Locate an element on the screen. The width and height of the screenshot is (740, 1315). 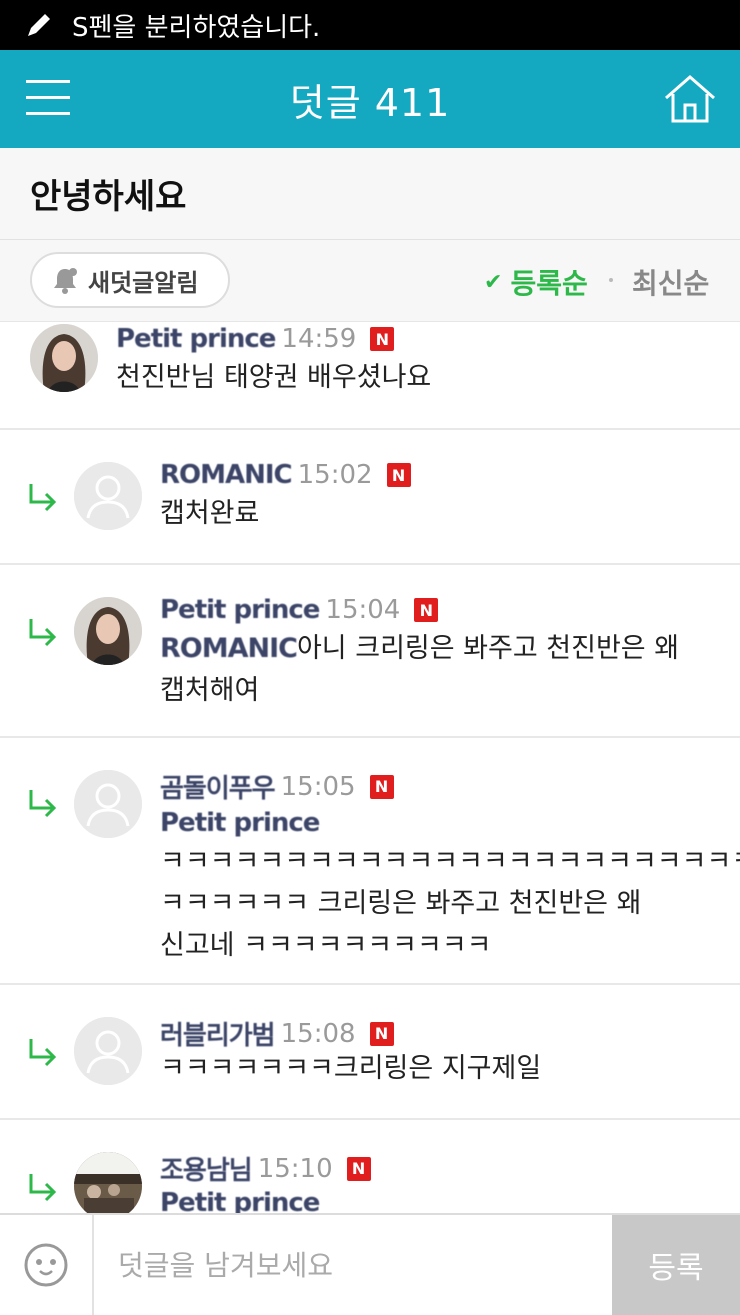
app-header: 덧글 411 is located at coordinates (370, 99).